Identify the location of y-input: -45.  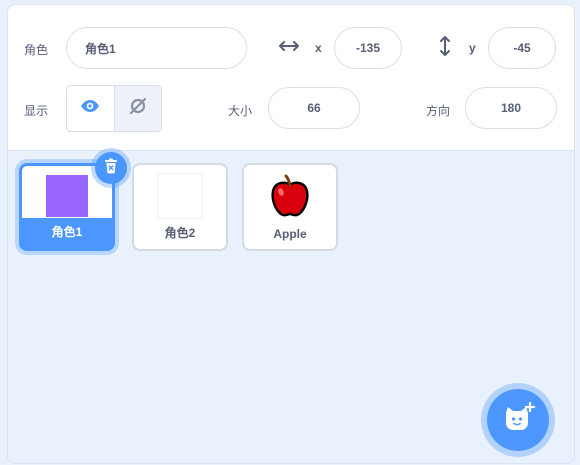
(522, 48).